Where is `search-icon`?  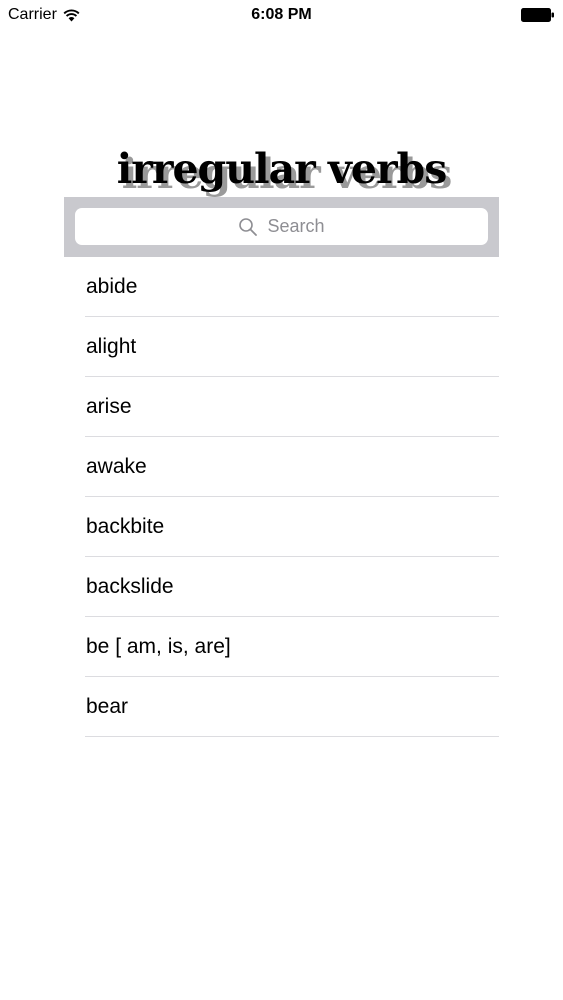 search-icon is located at coordinates (248, 226).